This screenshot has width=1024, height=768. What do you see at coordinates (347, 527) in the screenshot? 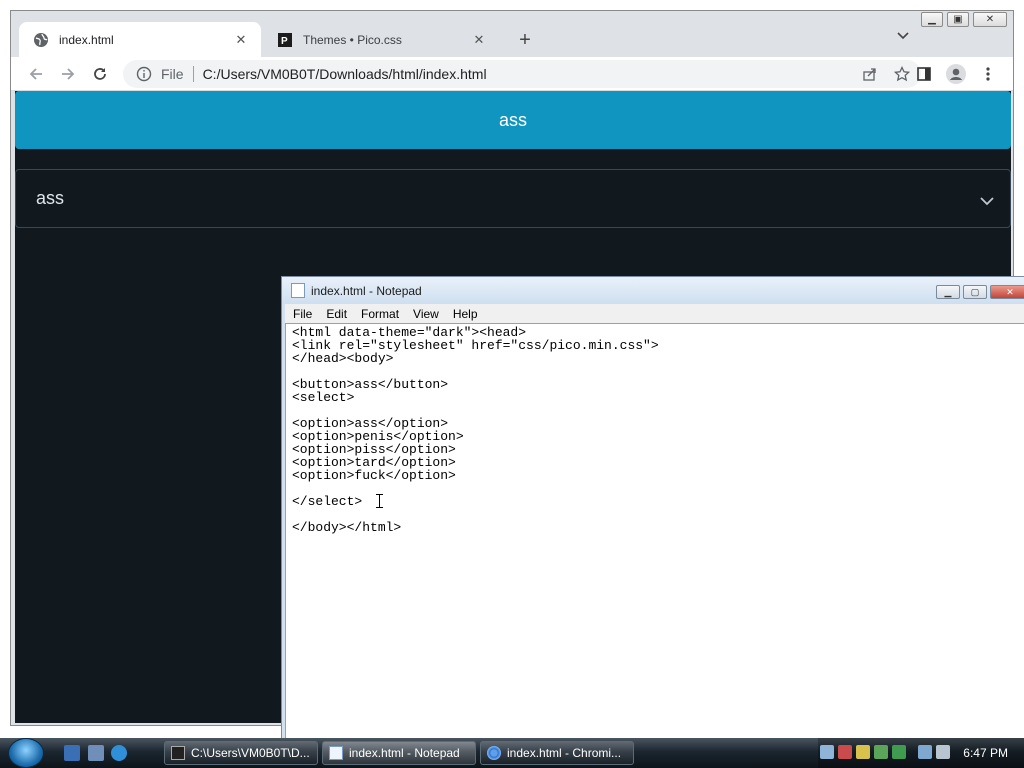
I see `text-line: </body></html>` at bounding box center [347, 527].